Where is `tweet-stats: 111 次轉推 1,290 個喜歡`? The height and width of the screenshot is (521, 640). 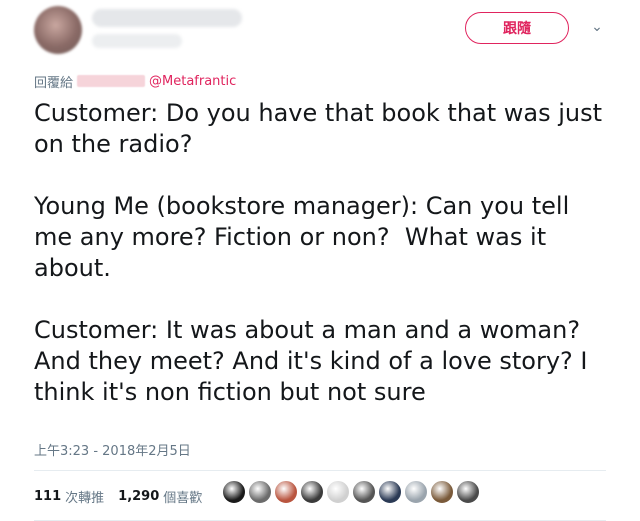
tweet-stats: 111 次轉推 1,290 個喜歡 is located at coordinates (125, 496).